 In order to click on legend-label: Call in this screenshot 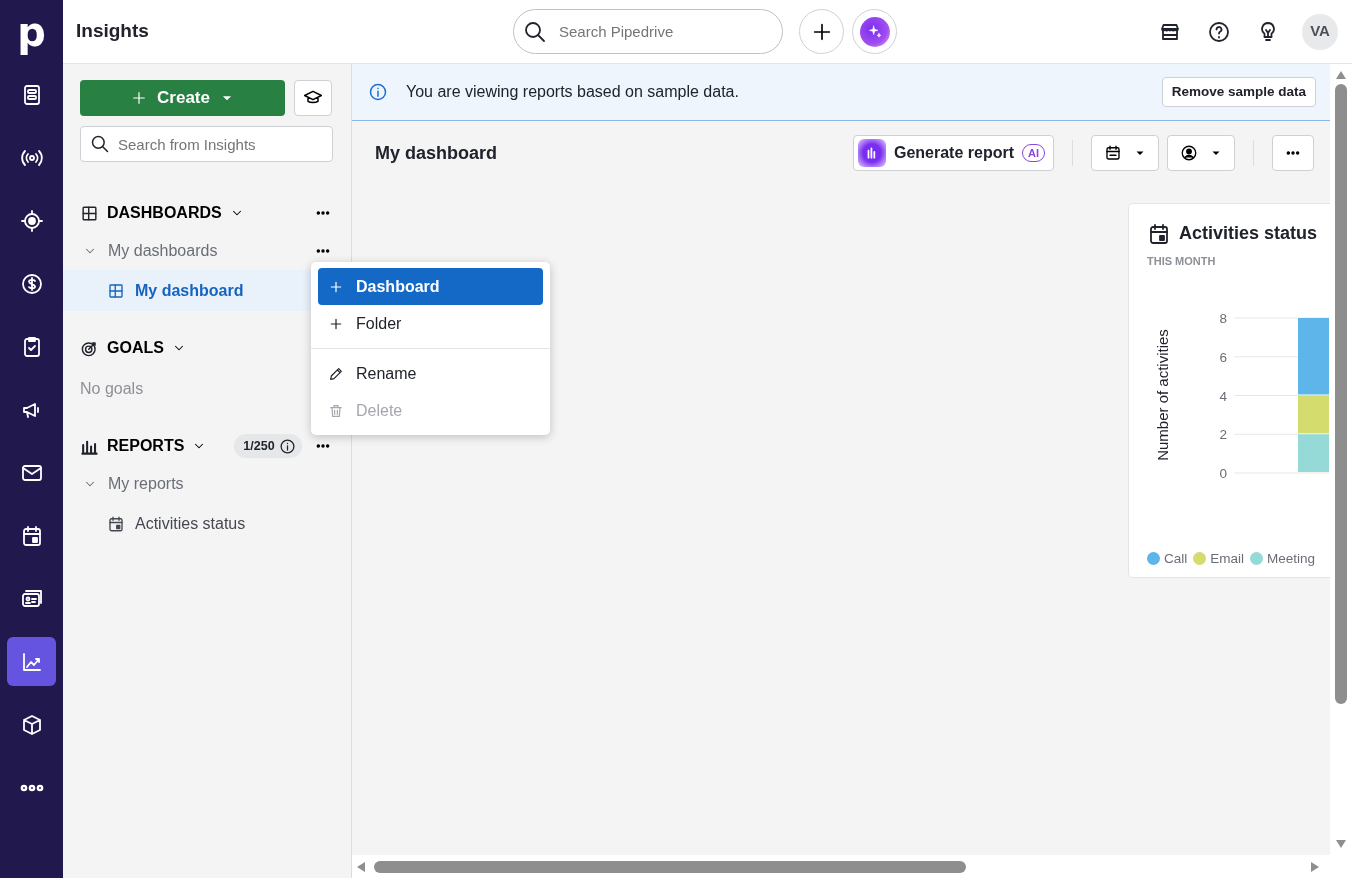, I will do `click(1176, 558)`.